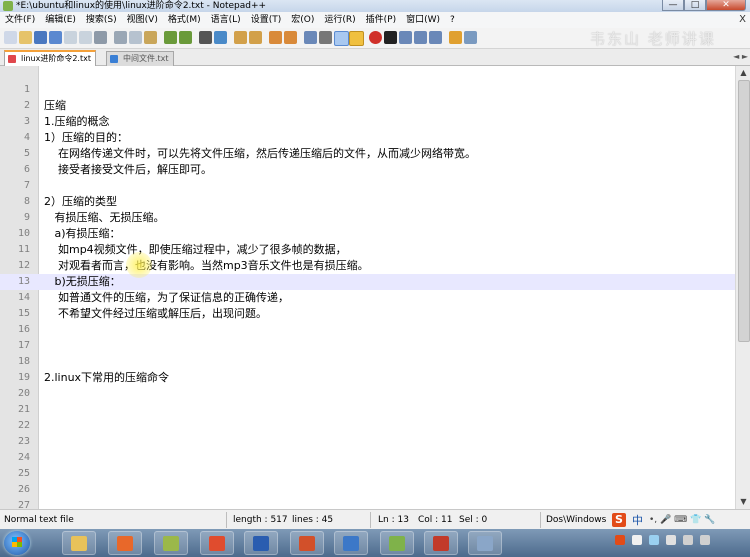  Describe the element at coordinates (367, 346) in the screenshot. I see `editor-line: 17` at that location.